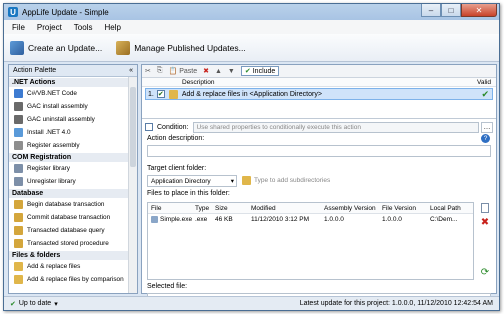 The width and height of the screenshot is (504, 314). What do you see at coordinates (68, 230) in the screenshot?
I see `palette-item: Transacted database query` at bounding box center [68, 230].